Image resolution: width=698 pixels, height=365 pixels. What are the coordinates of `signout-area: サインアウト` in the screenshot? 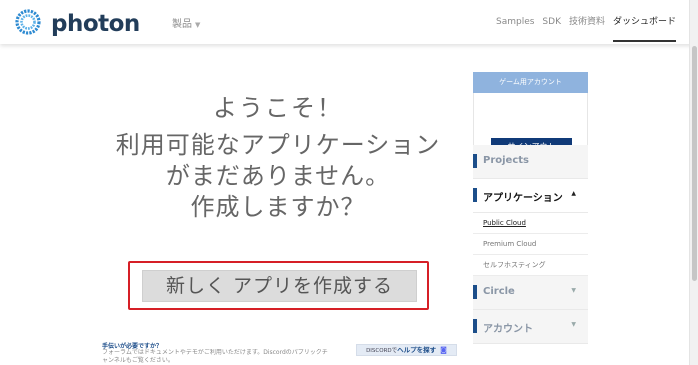 It's located at (530, 124).